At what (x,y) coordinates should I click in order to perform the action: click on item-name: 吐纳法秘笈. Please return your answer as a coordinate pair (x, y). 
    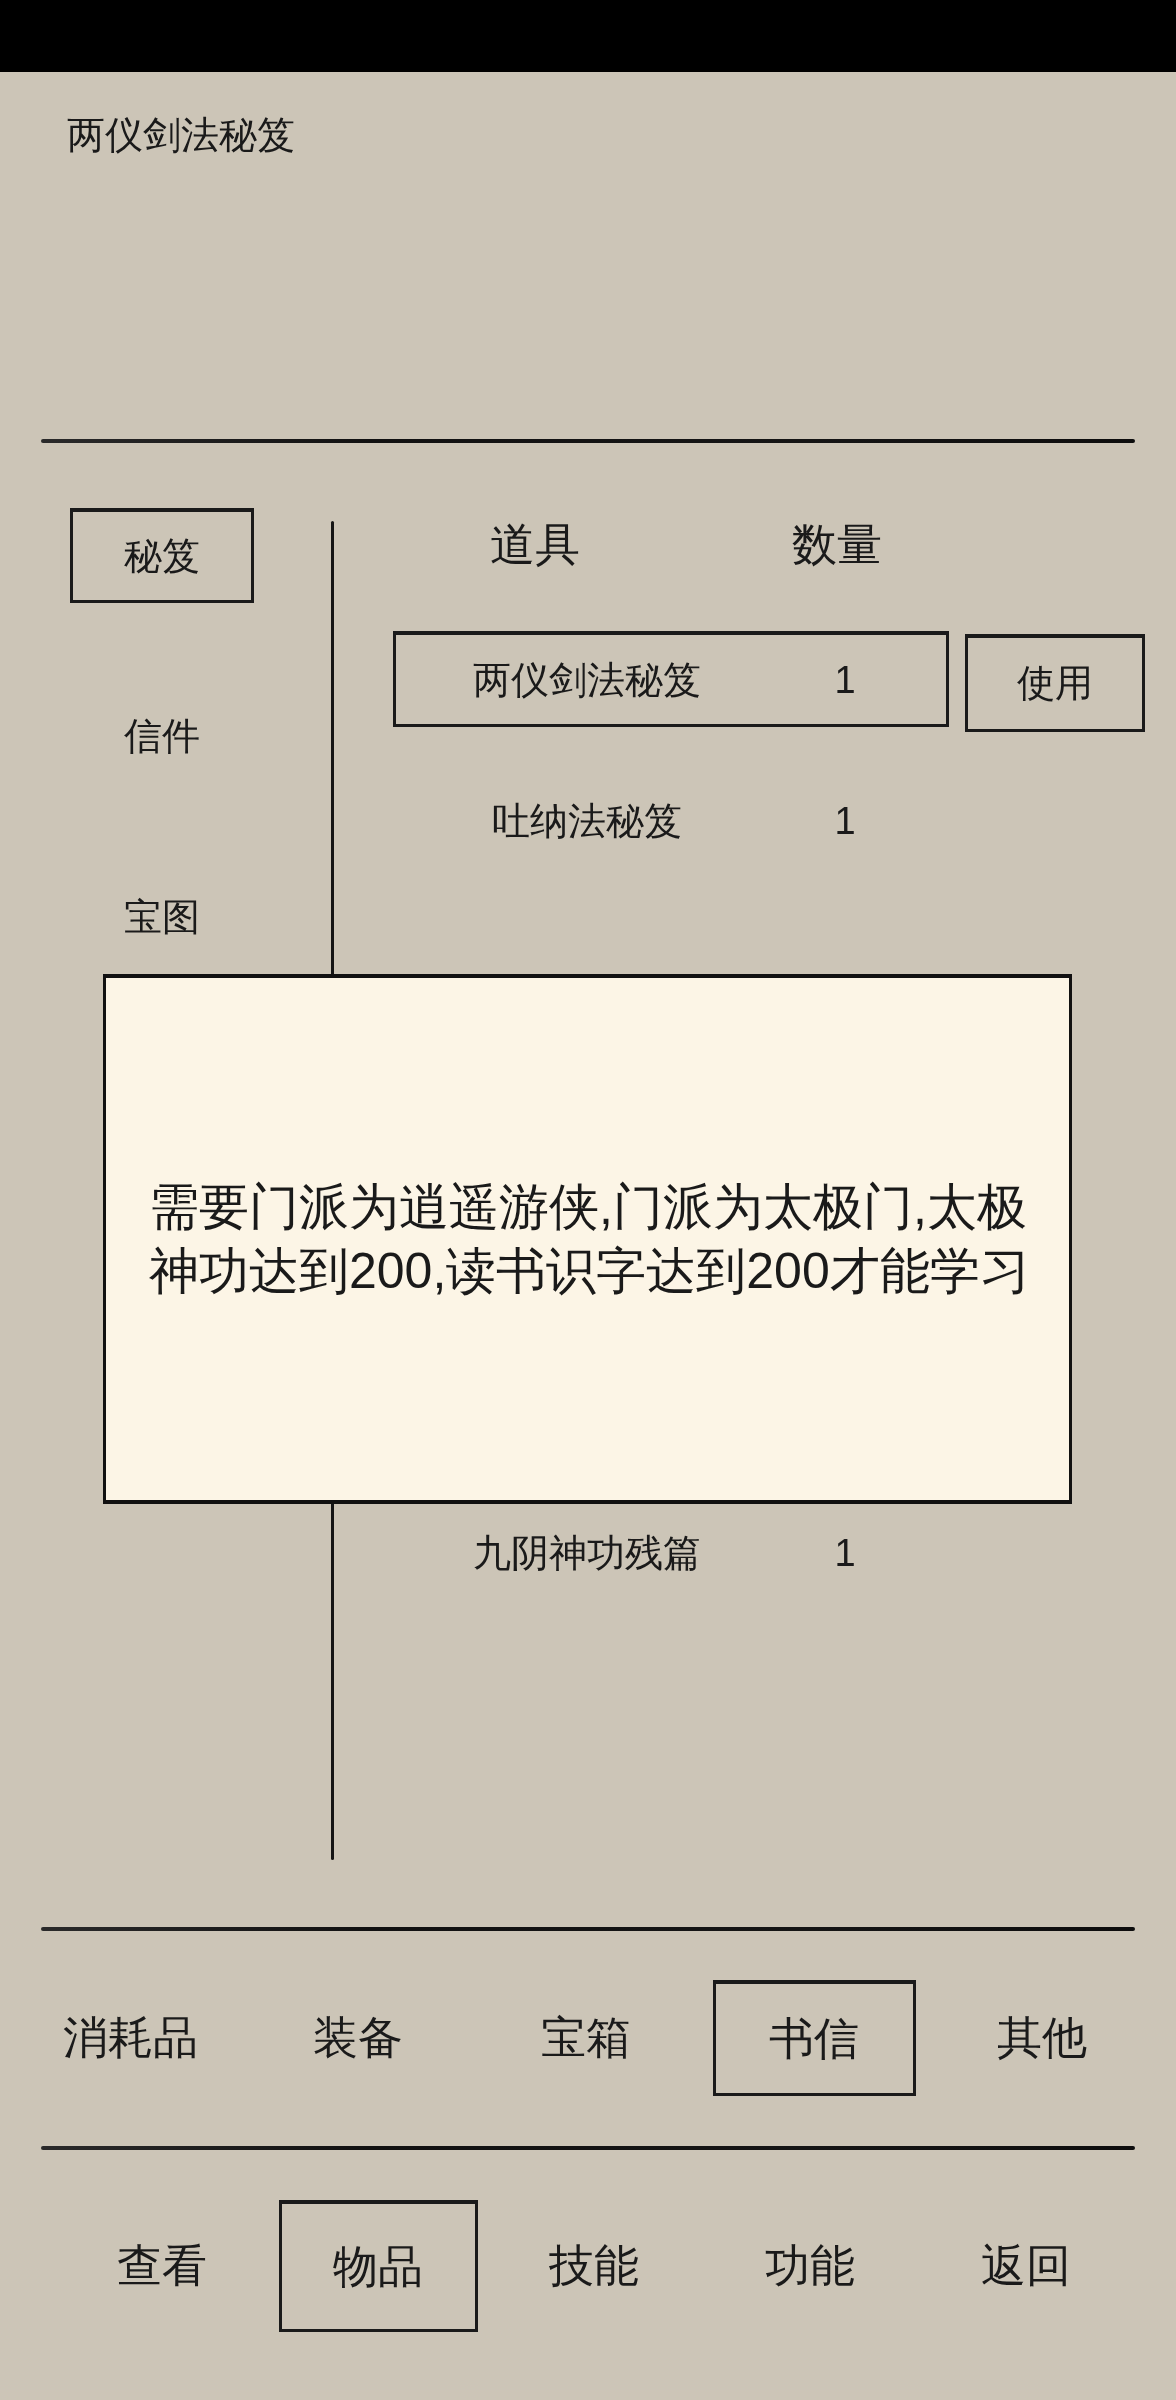
    Looking at the image, I should click on (587, 821).